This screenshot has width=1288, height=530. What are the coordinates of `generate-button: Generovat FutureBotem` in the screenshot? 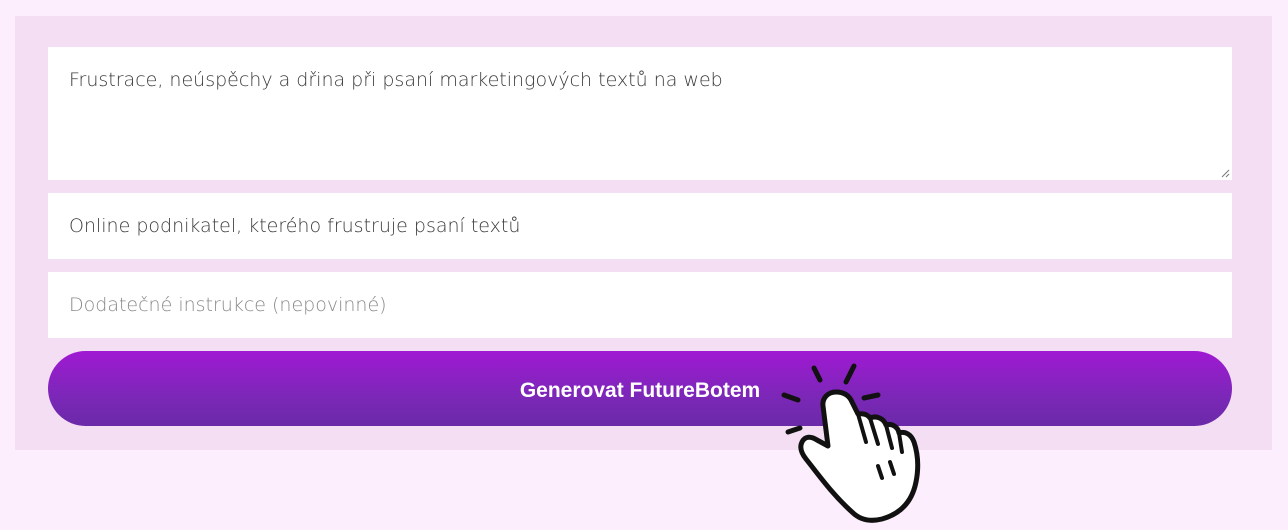 It's located at (640, 388).